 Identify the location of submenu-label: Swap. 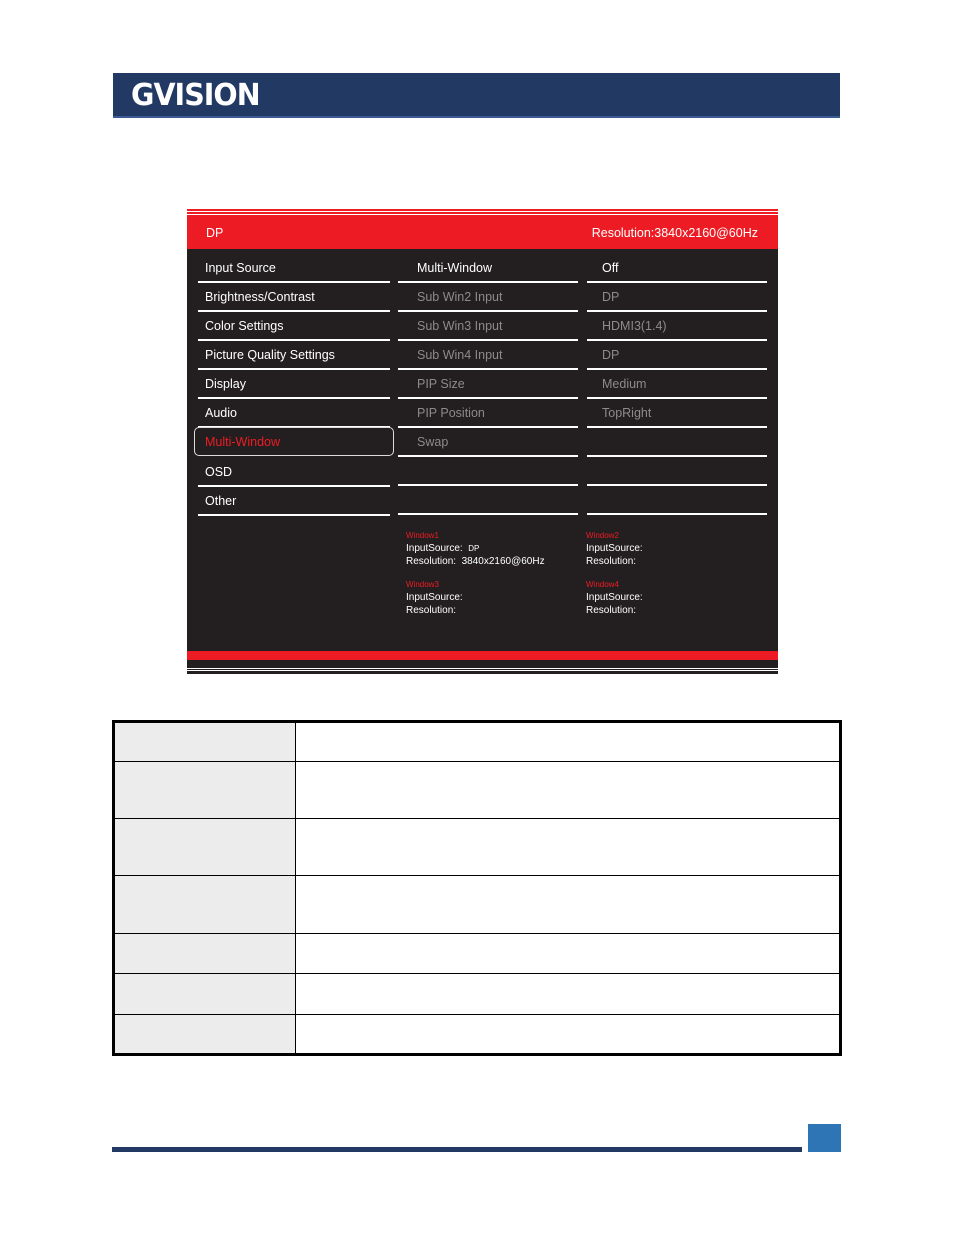
(433, 442).